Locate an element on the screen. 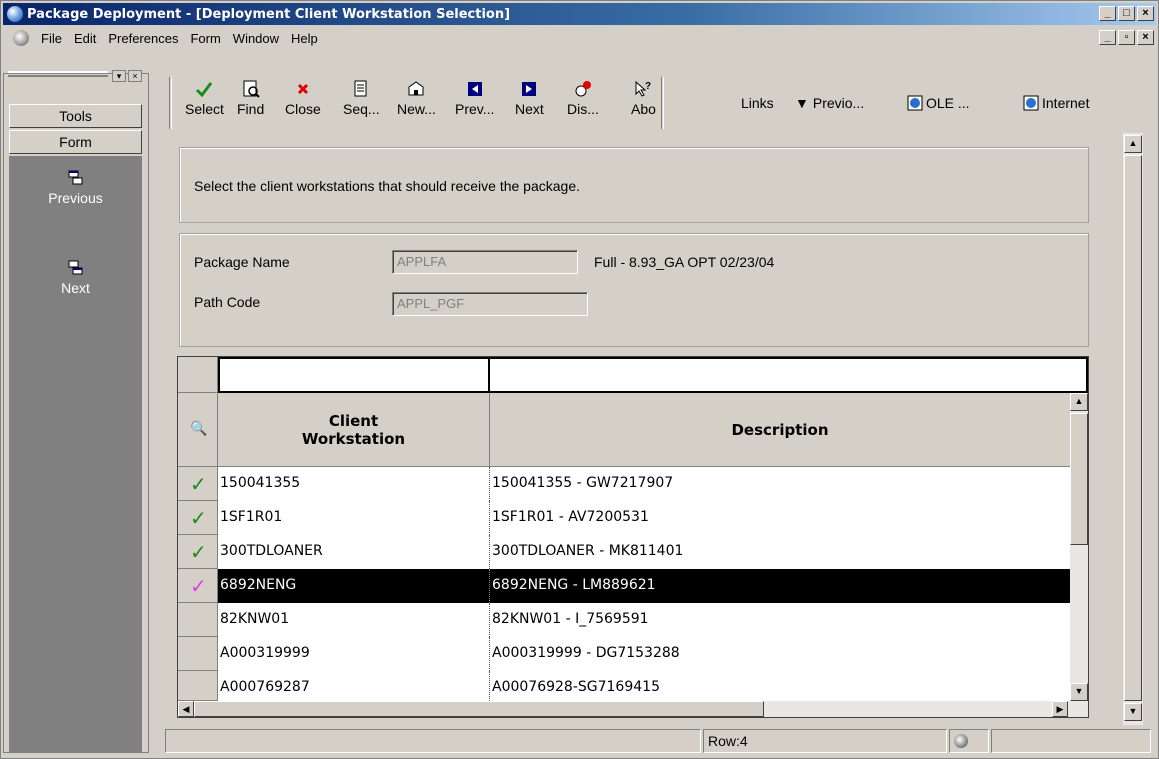 The height and width of the screenshot is (759, 1159). cell-workstation: A000319999 is located at coordinates (265, 653).